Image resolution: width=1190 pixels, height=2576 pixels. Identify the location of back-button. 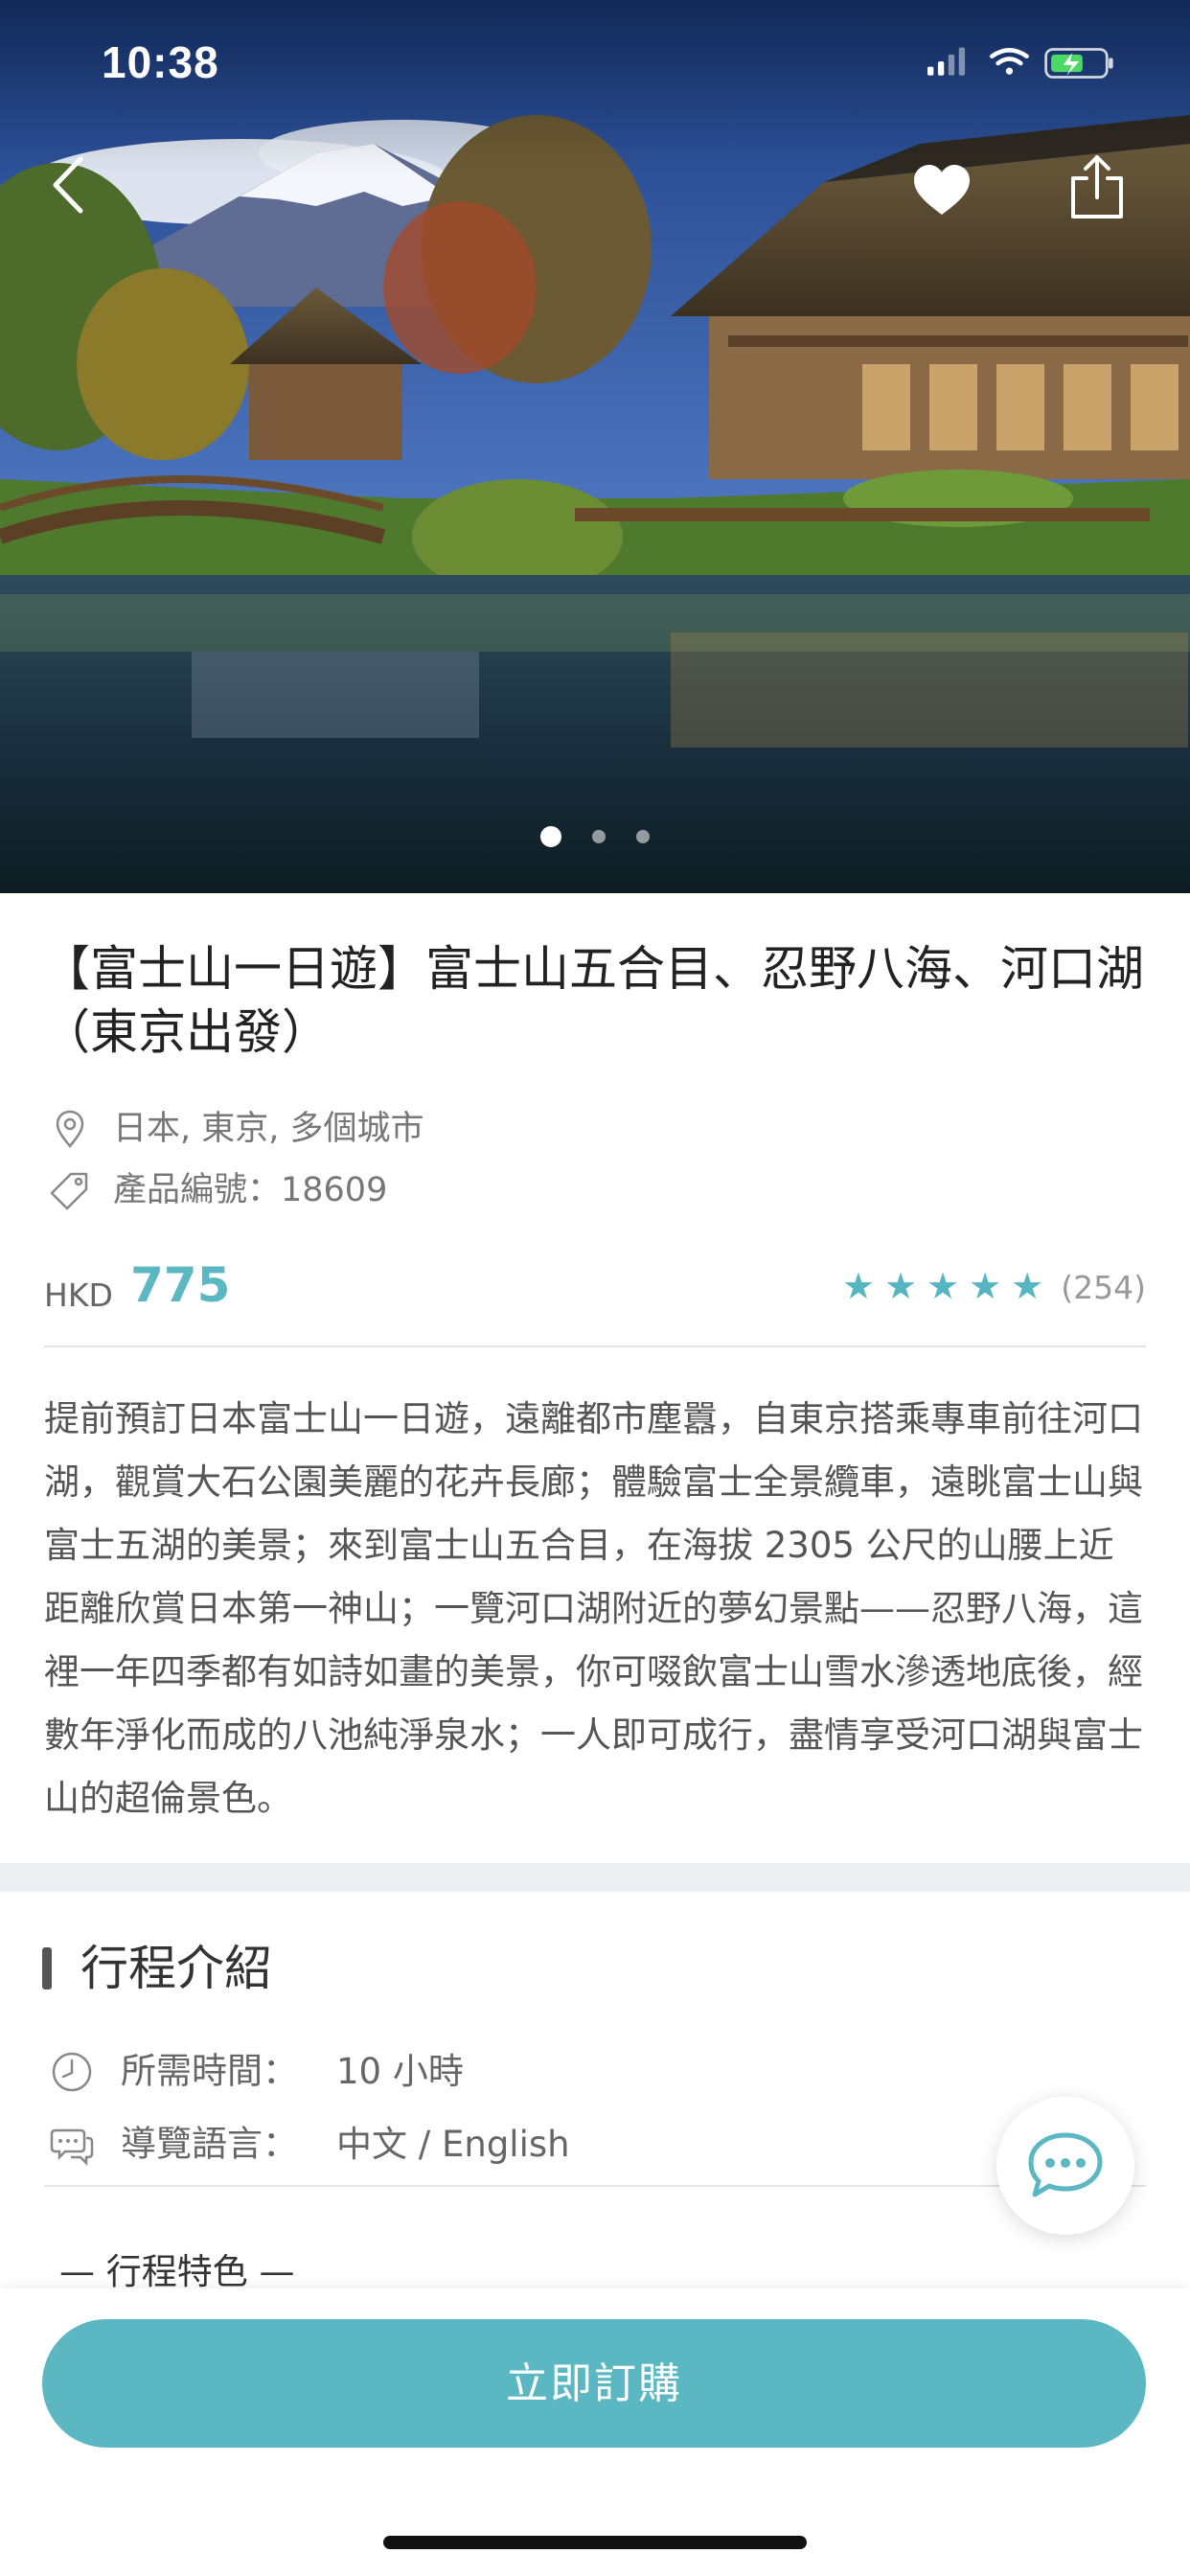
(67, 185).